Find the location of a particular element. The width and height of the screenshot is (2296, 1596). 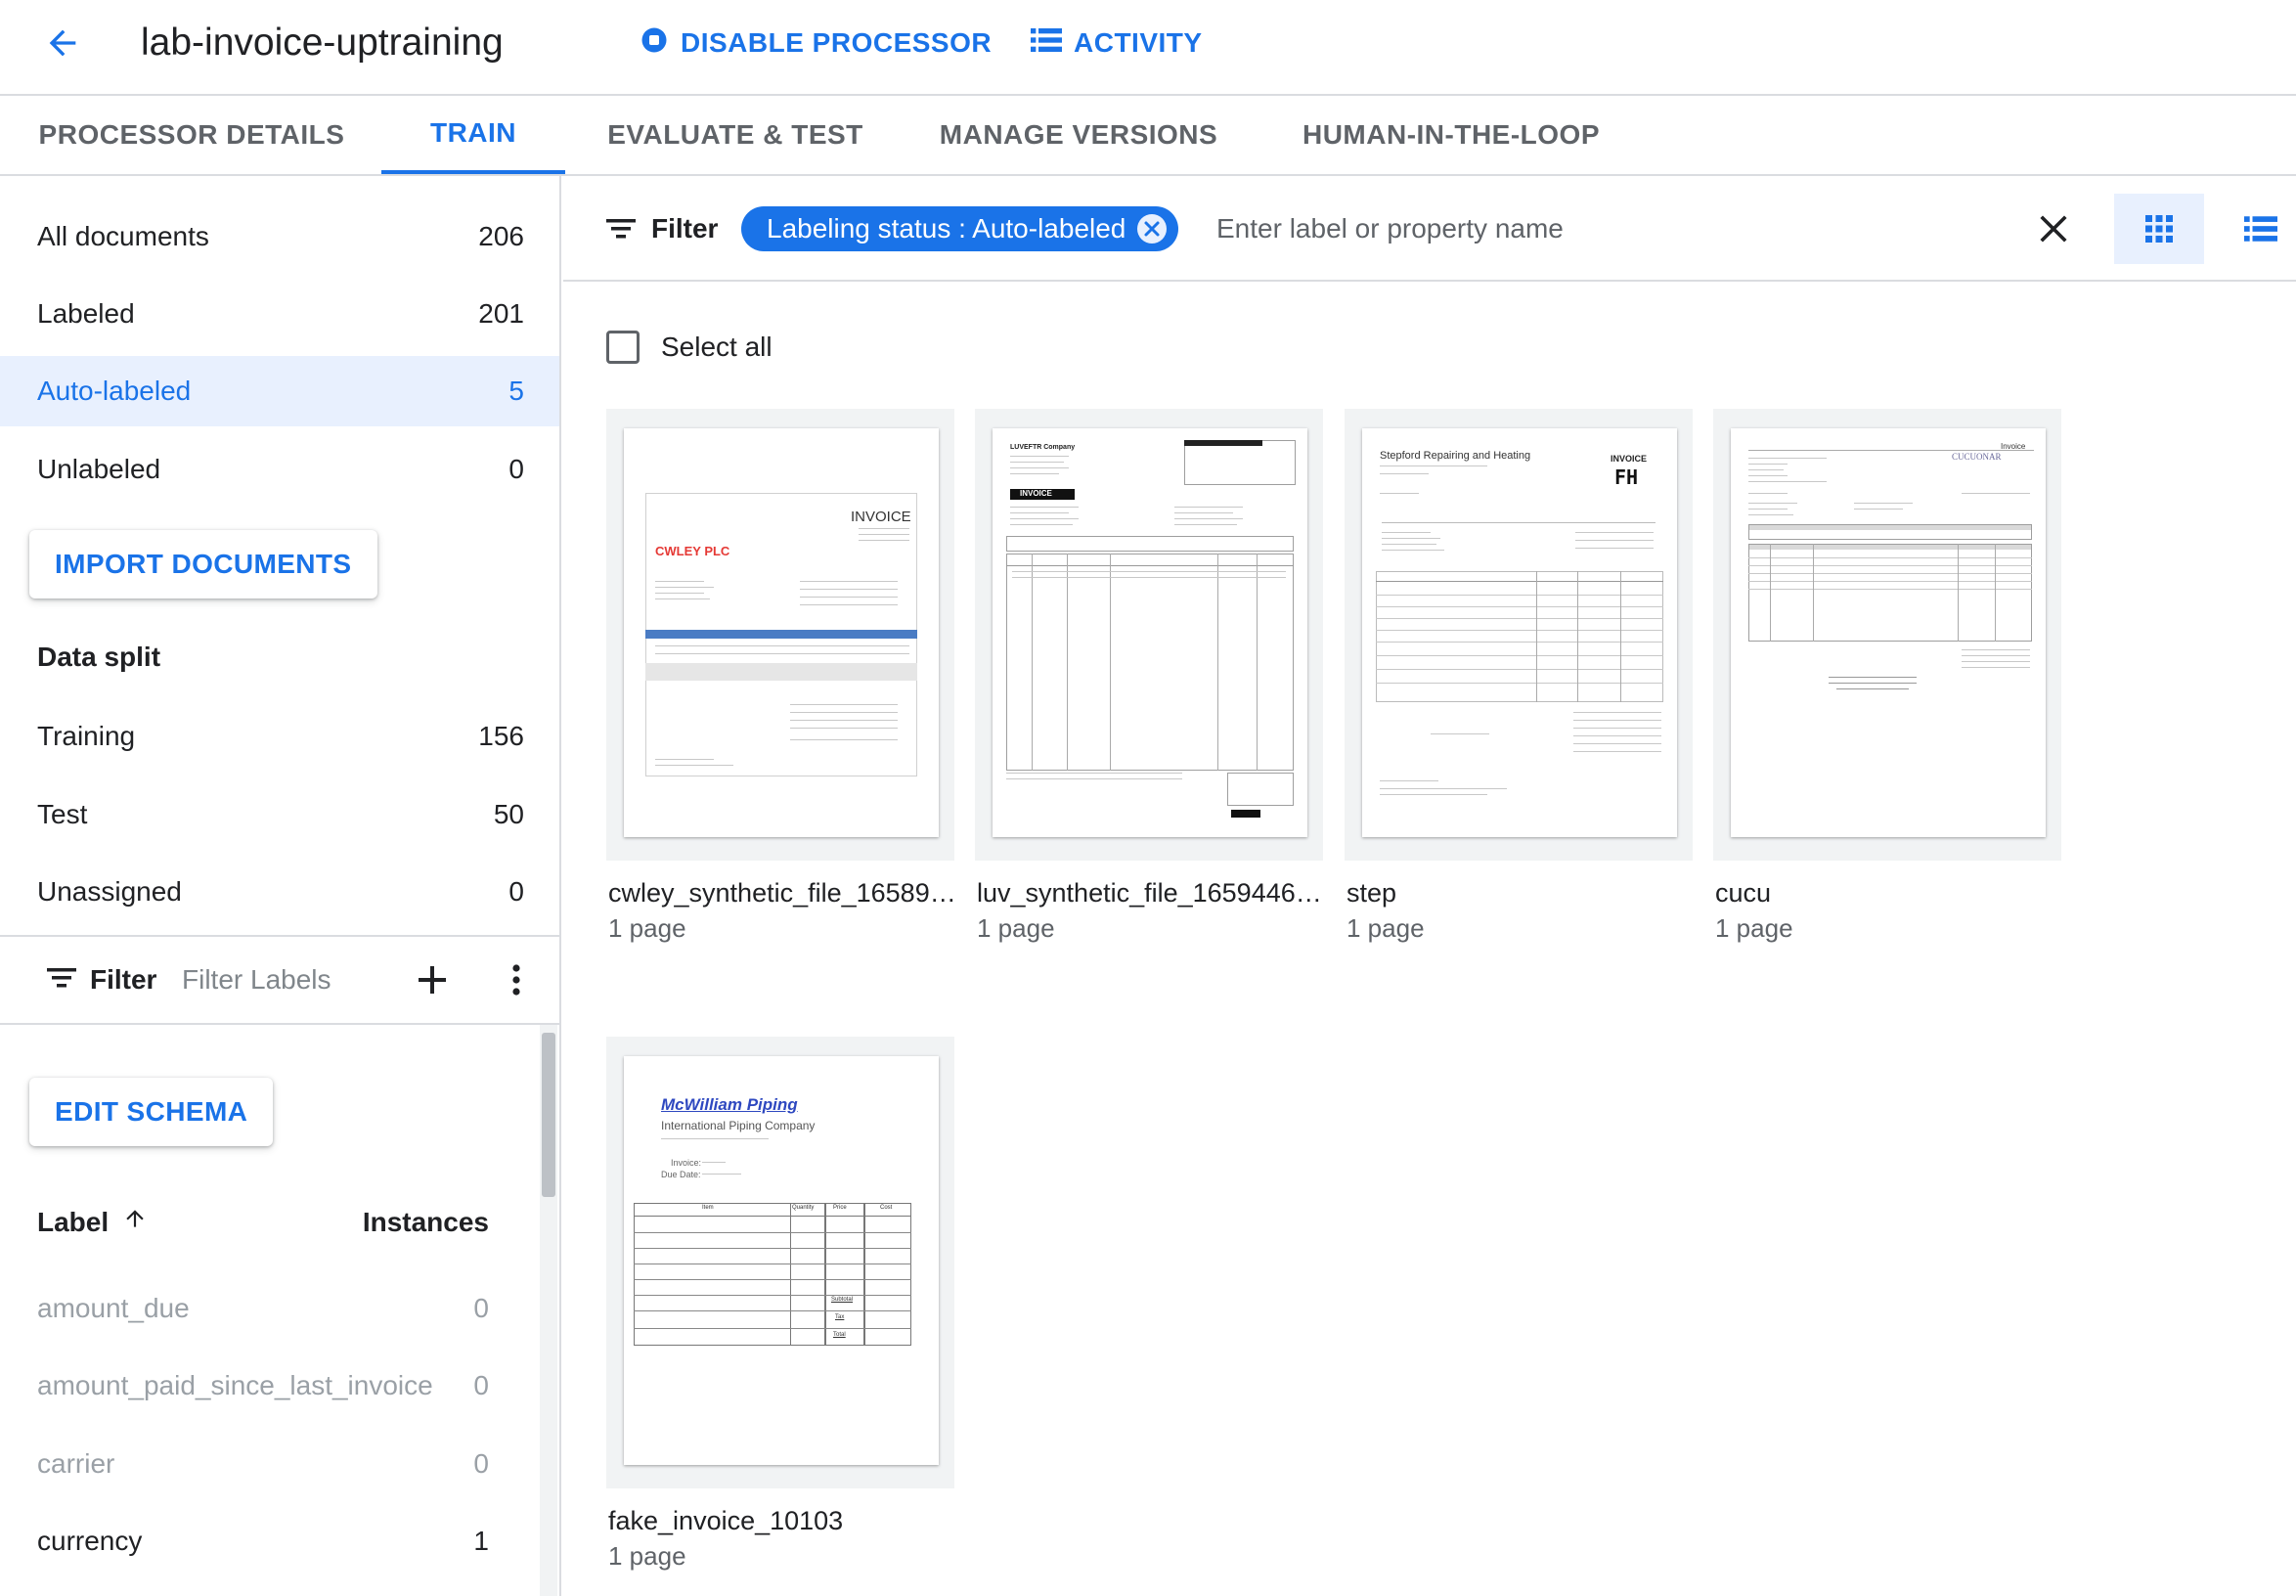

nav-auto-labeled: Auto-labeled 5 is located at coordinates (279, 391).